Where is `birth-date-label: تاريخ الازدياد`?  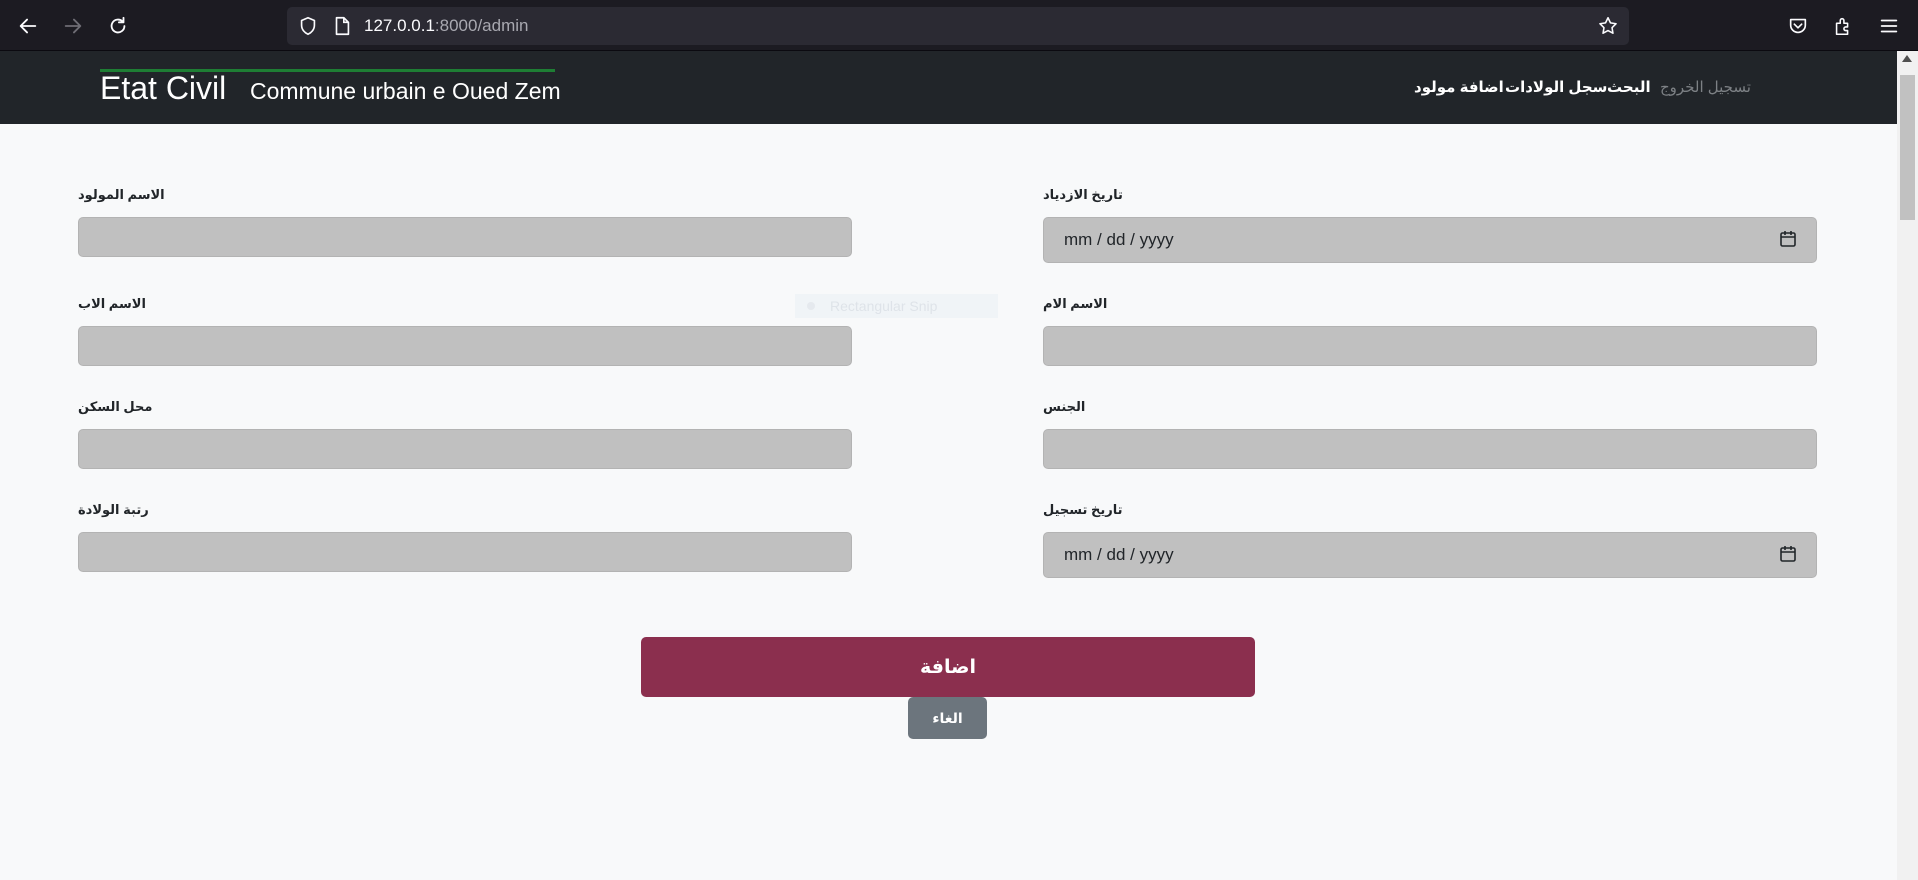
birth-date-label: تاريخ الازدياد is located at coordinates (1083, 194).